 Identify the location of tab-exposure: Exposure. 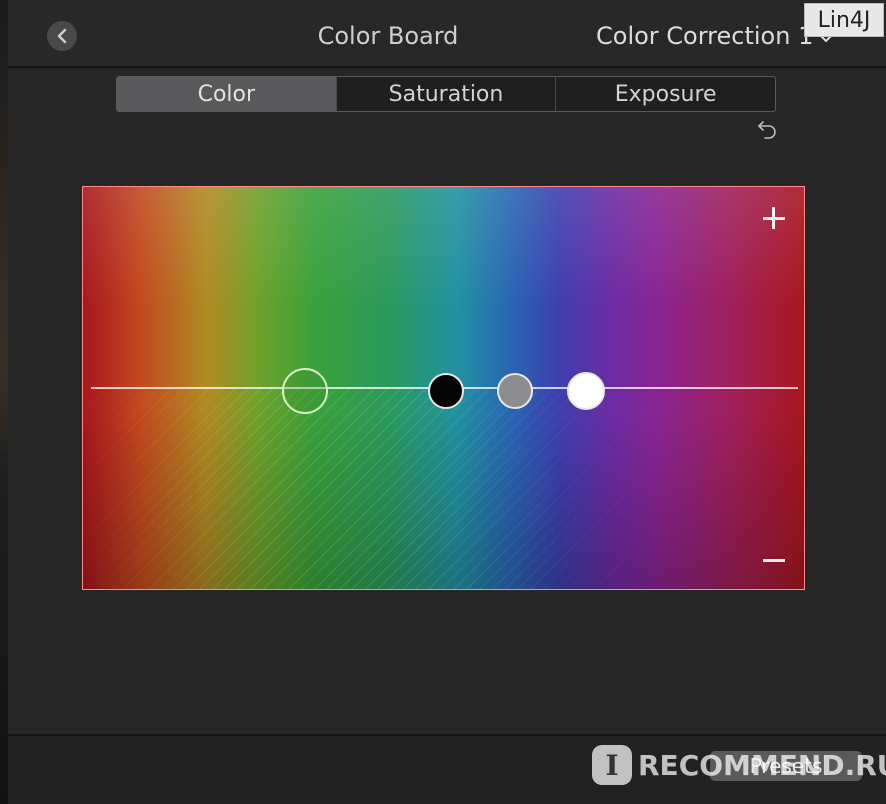
(665, 94).